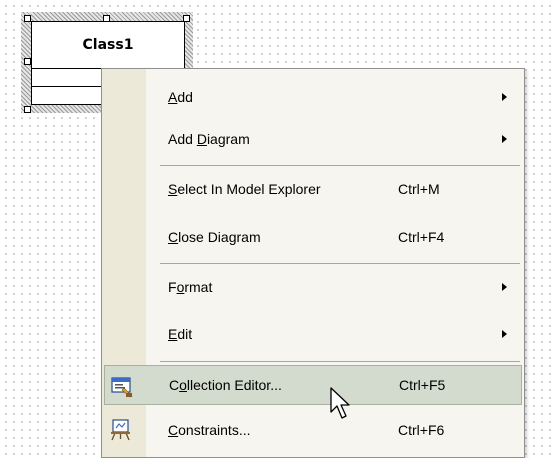 This screenshot has height=458, width=557. I want to click on menu-item-select-in-model-explorer: Select In Model Explorer Ctrl+M, so click(313, 189).